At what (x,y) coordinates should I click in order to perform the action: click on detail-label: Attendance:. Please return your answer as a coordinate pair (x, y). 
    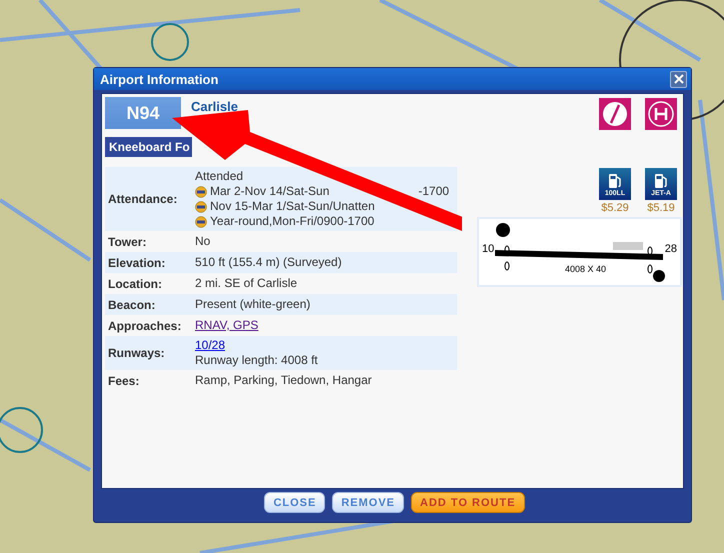
    Looking at the image, I should click on (143, 199).